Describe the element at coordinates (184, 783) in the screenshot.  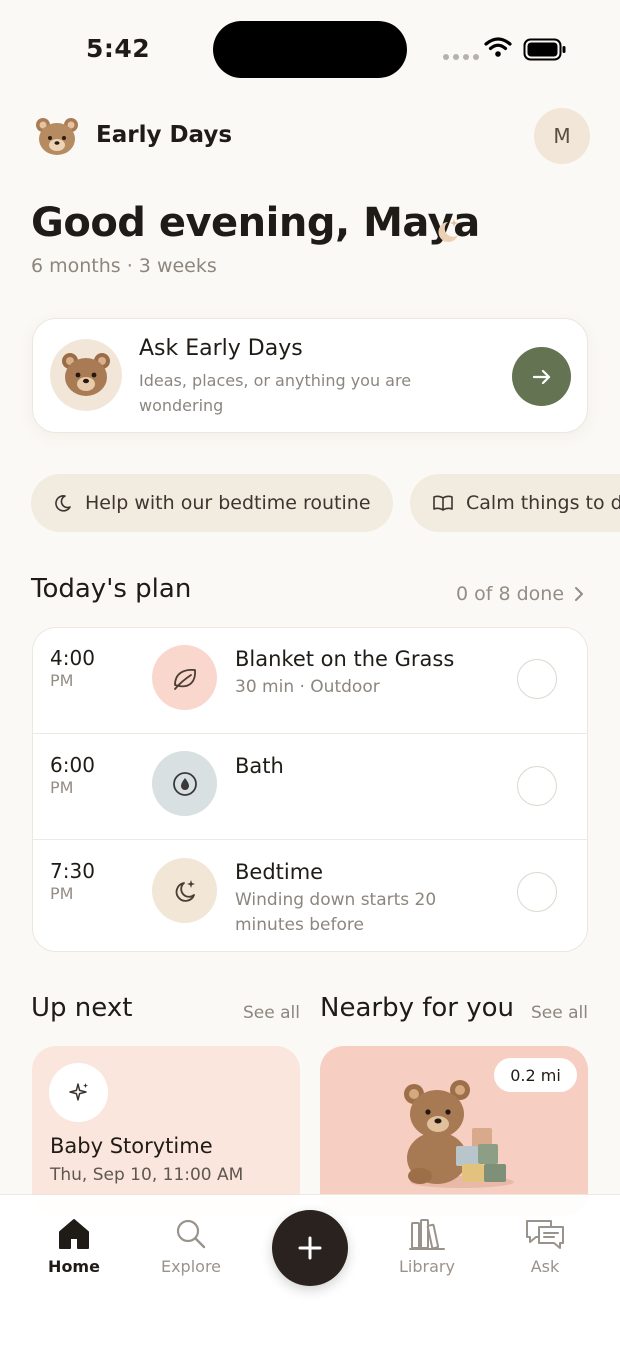
I see `water-drop-icon` at that location.